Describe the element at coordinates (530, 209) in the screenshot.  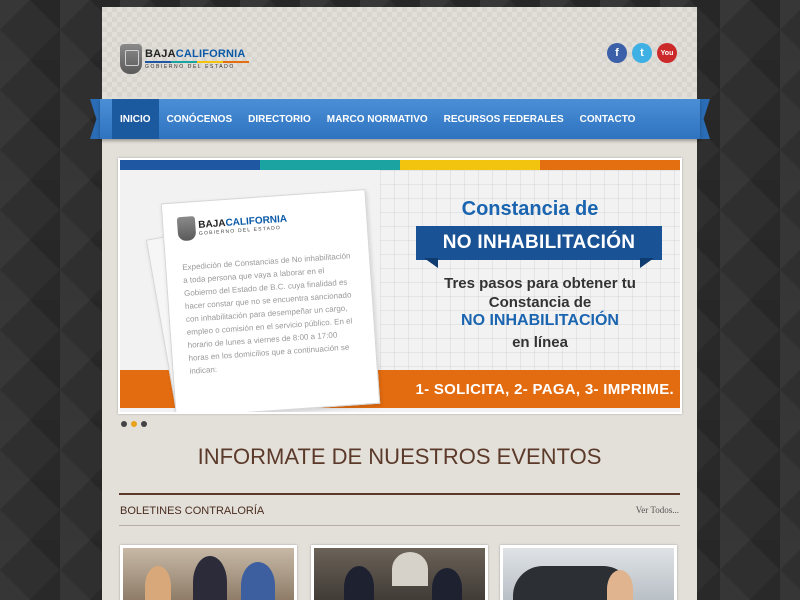
I see `slide-heading: Constancia de` at that location.